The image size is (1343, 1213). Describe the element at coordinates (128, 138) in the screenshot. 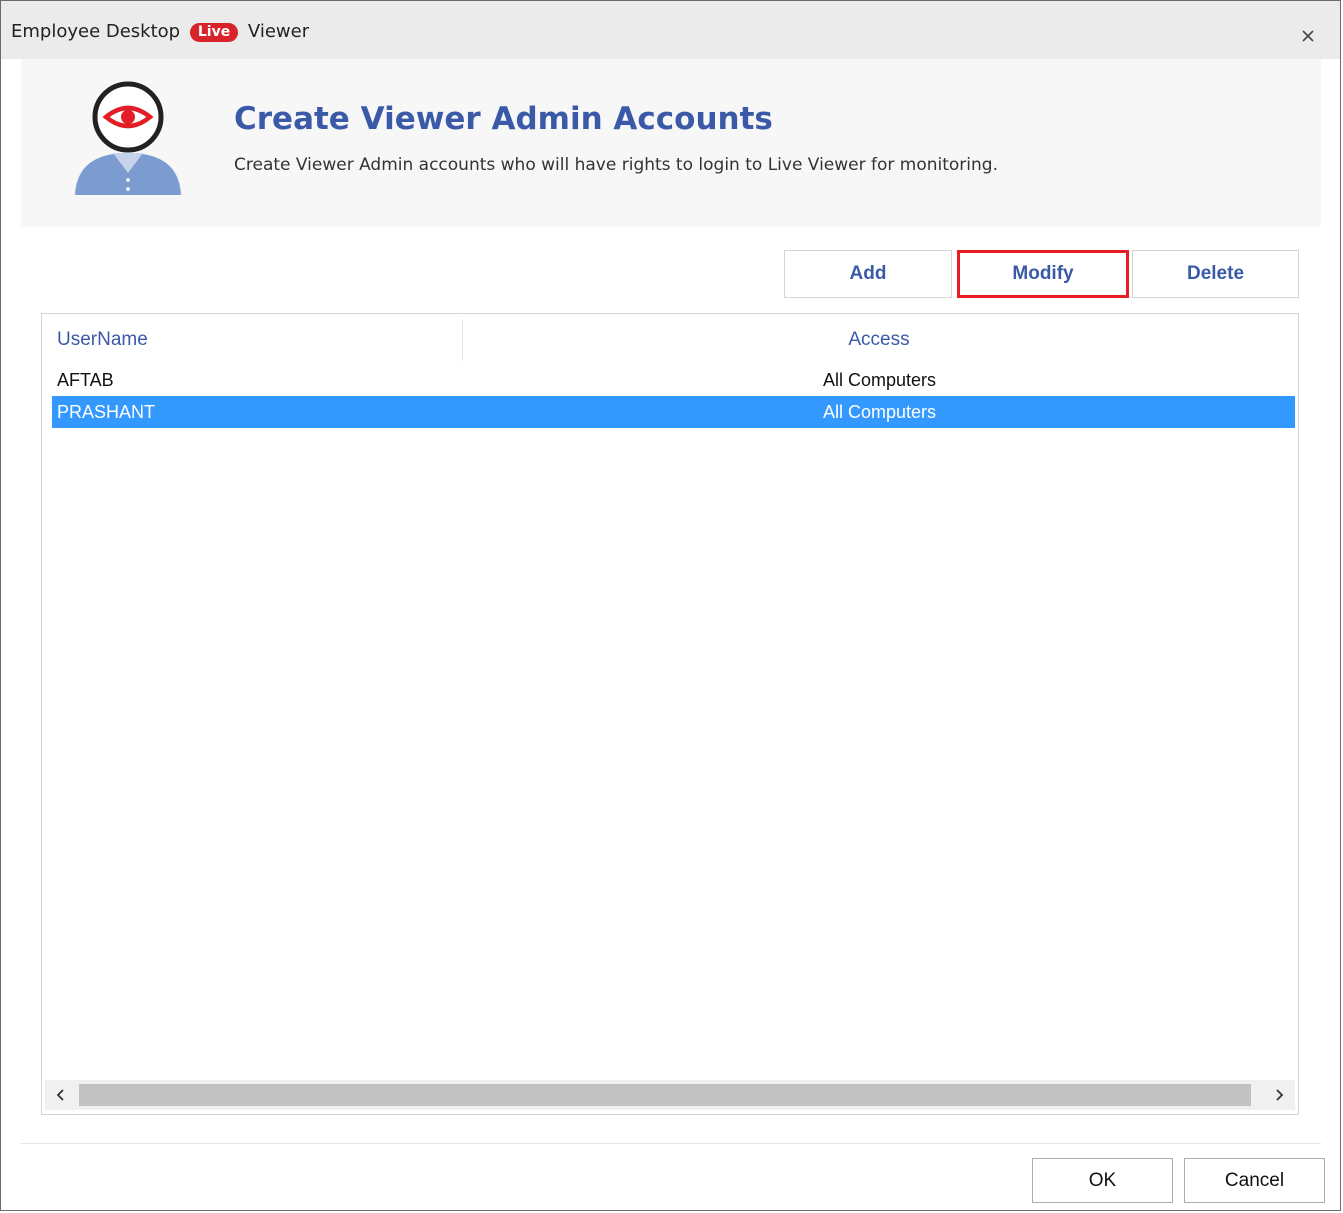

I see `viewer-admin-avatar-icon` at that location.